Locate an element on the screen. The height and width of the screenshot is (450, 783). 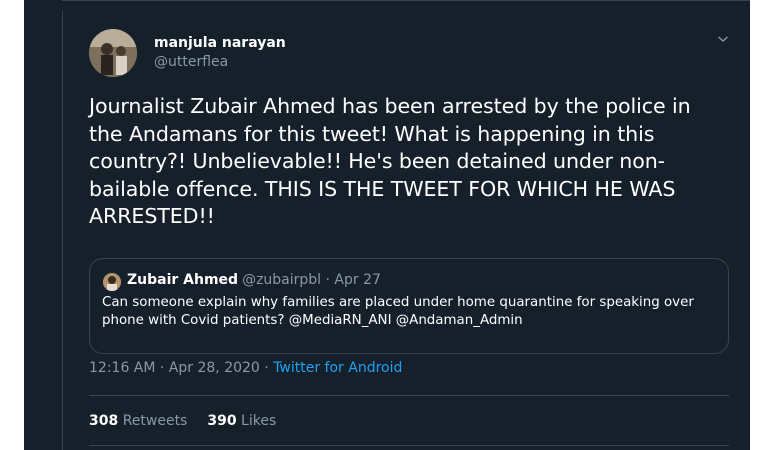
retweets-label: Retweets is located at coordinates (155, 421).